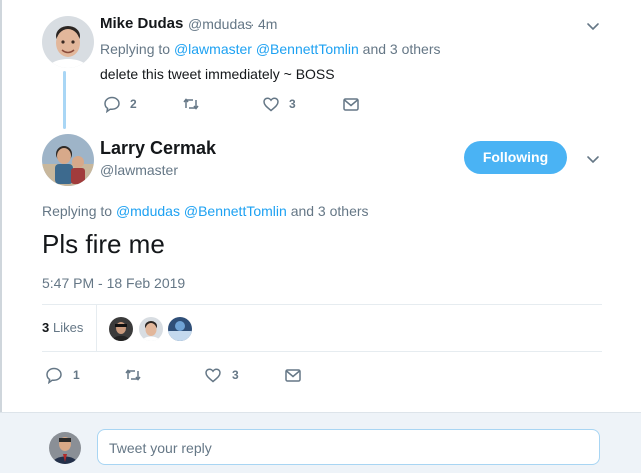  Describe the element at coordinates (45, 327) in the screenshot. I see `likes-count: 3` at that location.